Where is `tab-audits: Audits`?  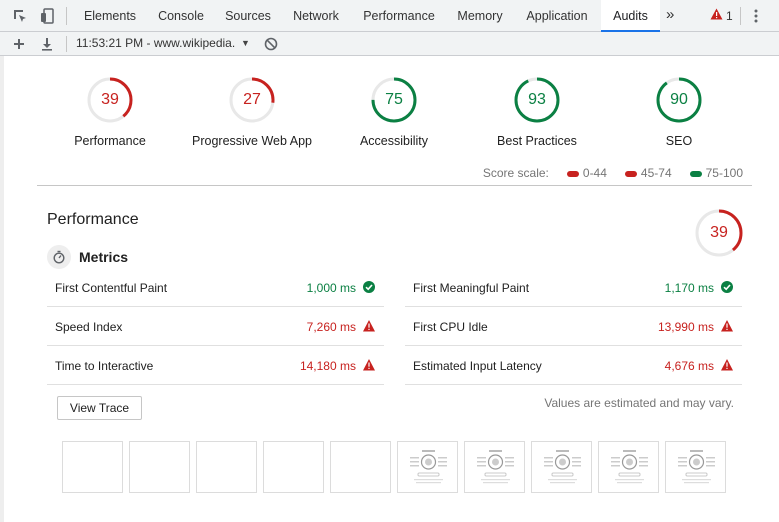 tab-audits: Audits is located at coordinates (630, 16).